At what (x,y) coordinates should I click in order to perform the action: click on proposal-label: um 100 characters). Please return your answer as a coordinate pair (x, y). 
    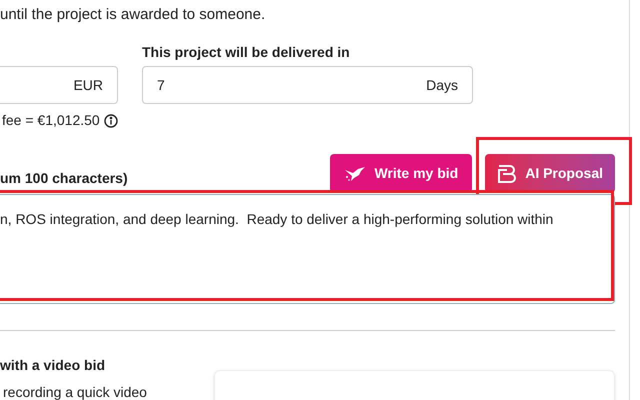
    Looking at the image, I should click on (64, 178).